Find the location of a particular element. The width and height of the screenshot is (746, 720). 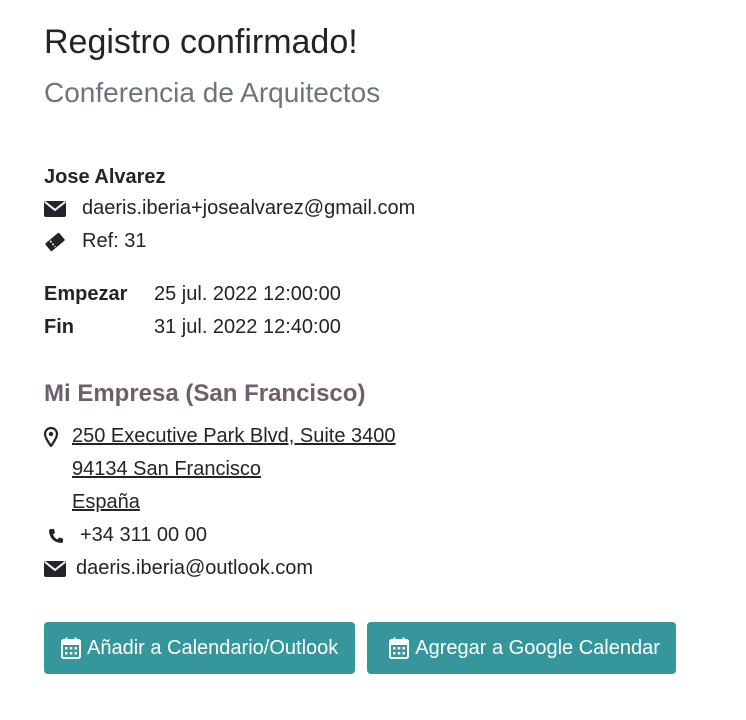

address-line-1-row: 250 Executive Park Blvd, Suite 3400 is located at coordinates (384, 436).